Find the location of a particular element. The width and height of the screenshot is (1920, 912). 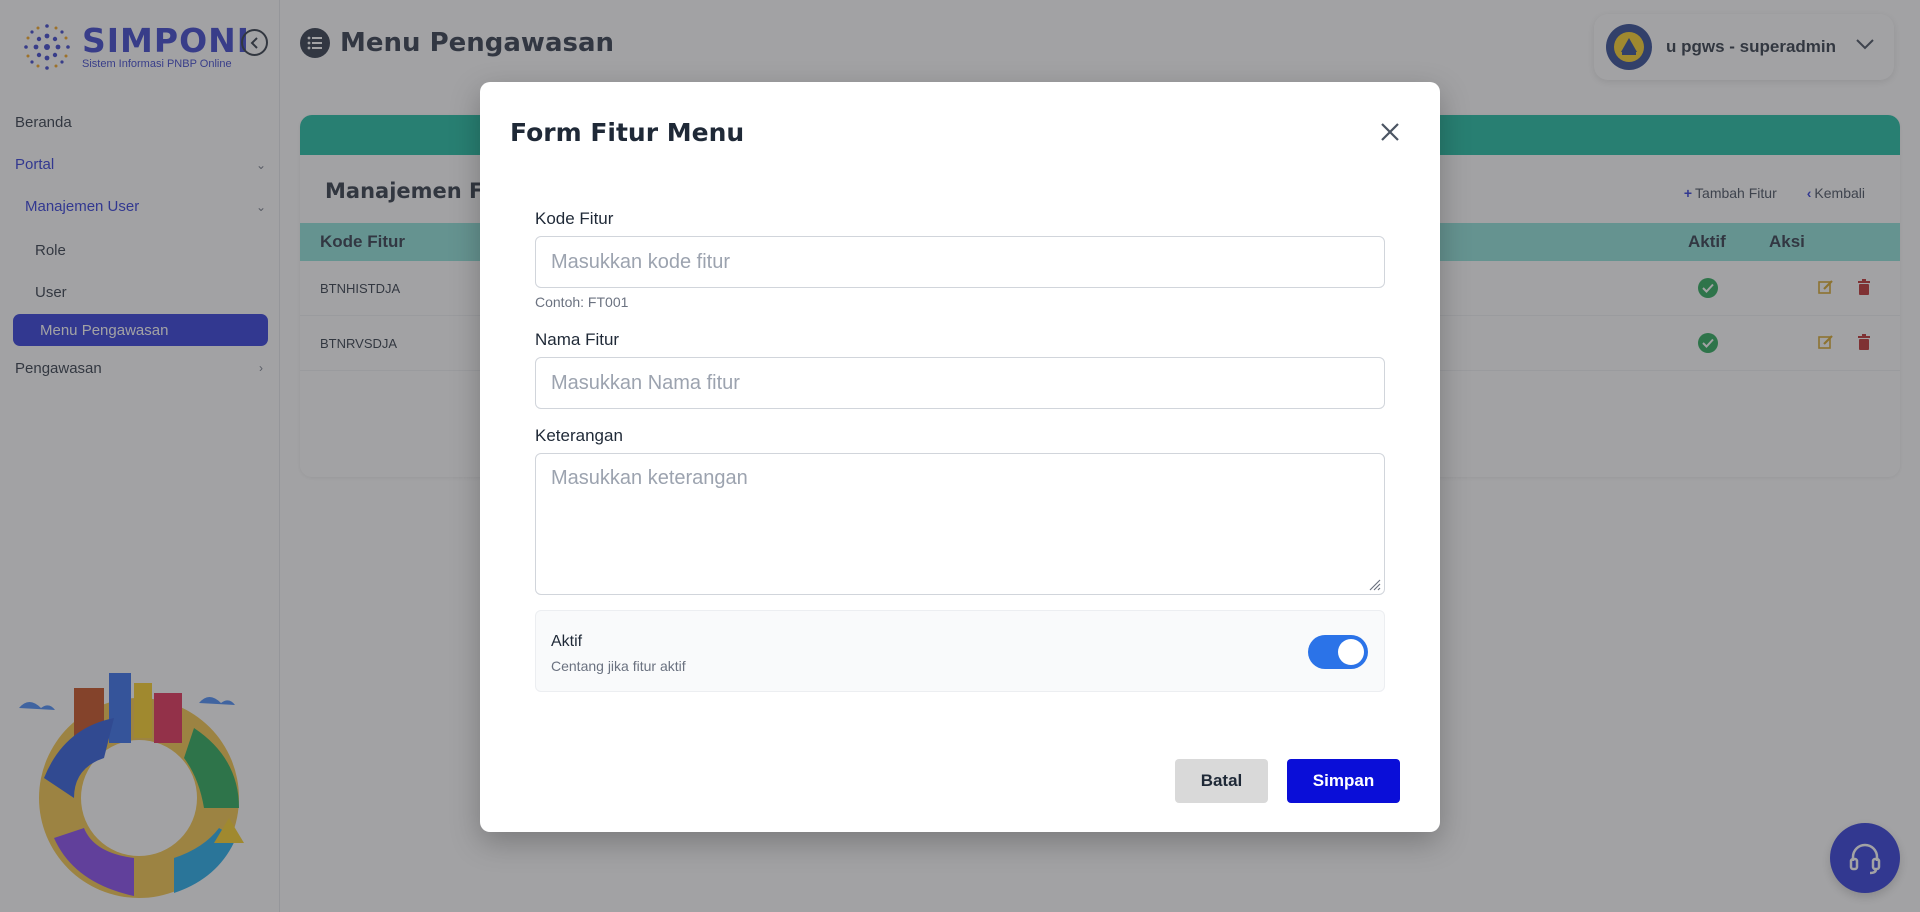

close-icon is located at coordinates (1390, 132).